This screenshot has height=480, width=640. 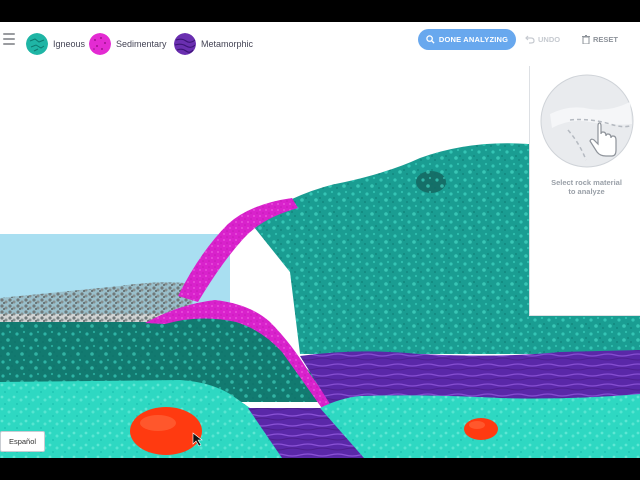 I want to click on undo-label: UNDO, so click(x=549, y=39).